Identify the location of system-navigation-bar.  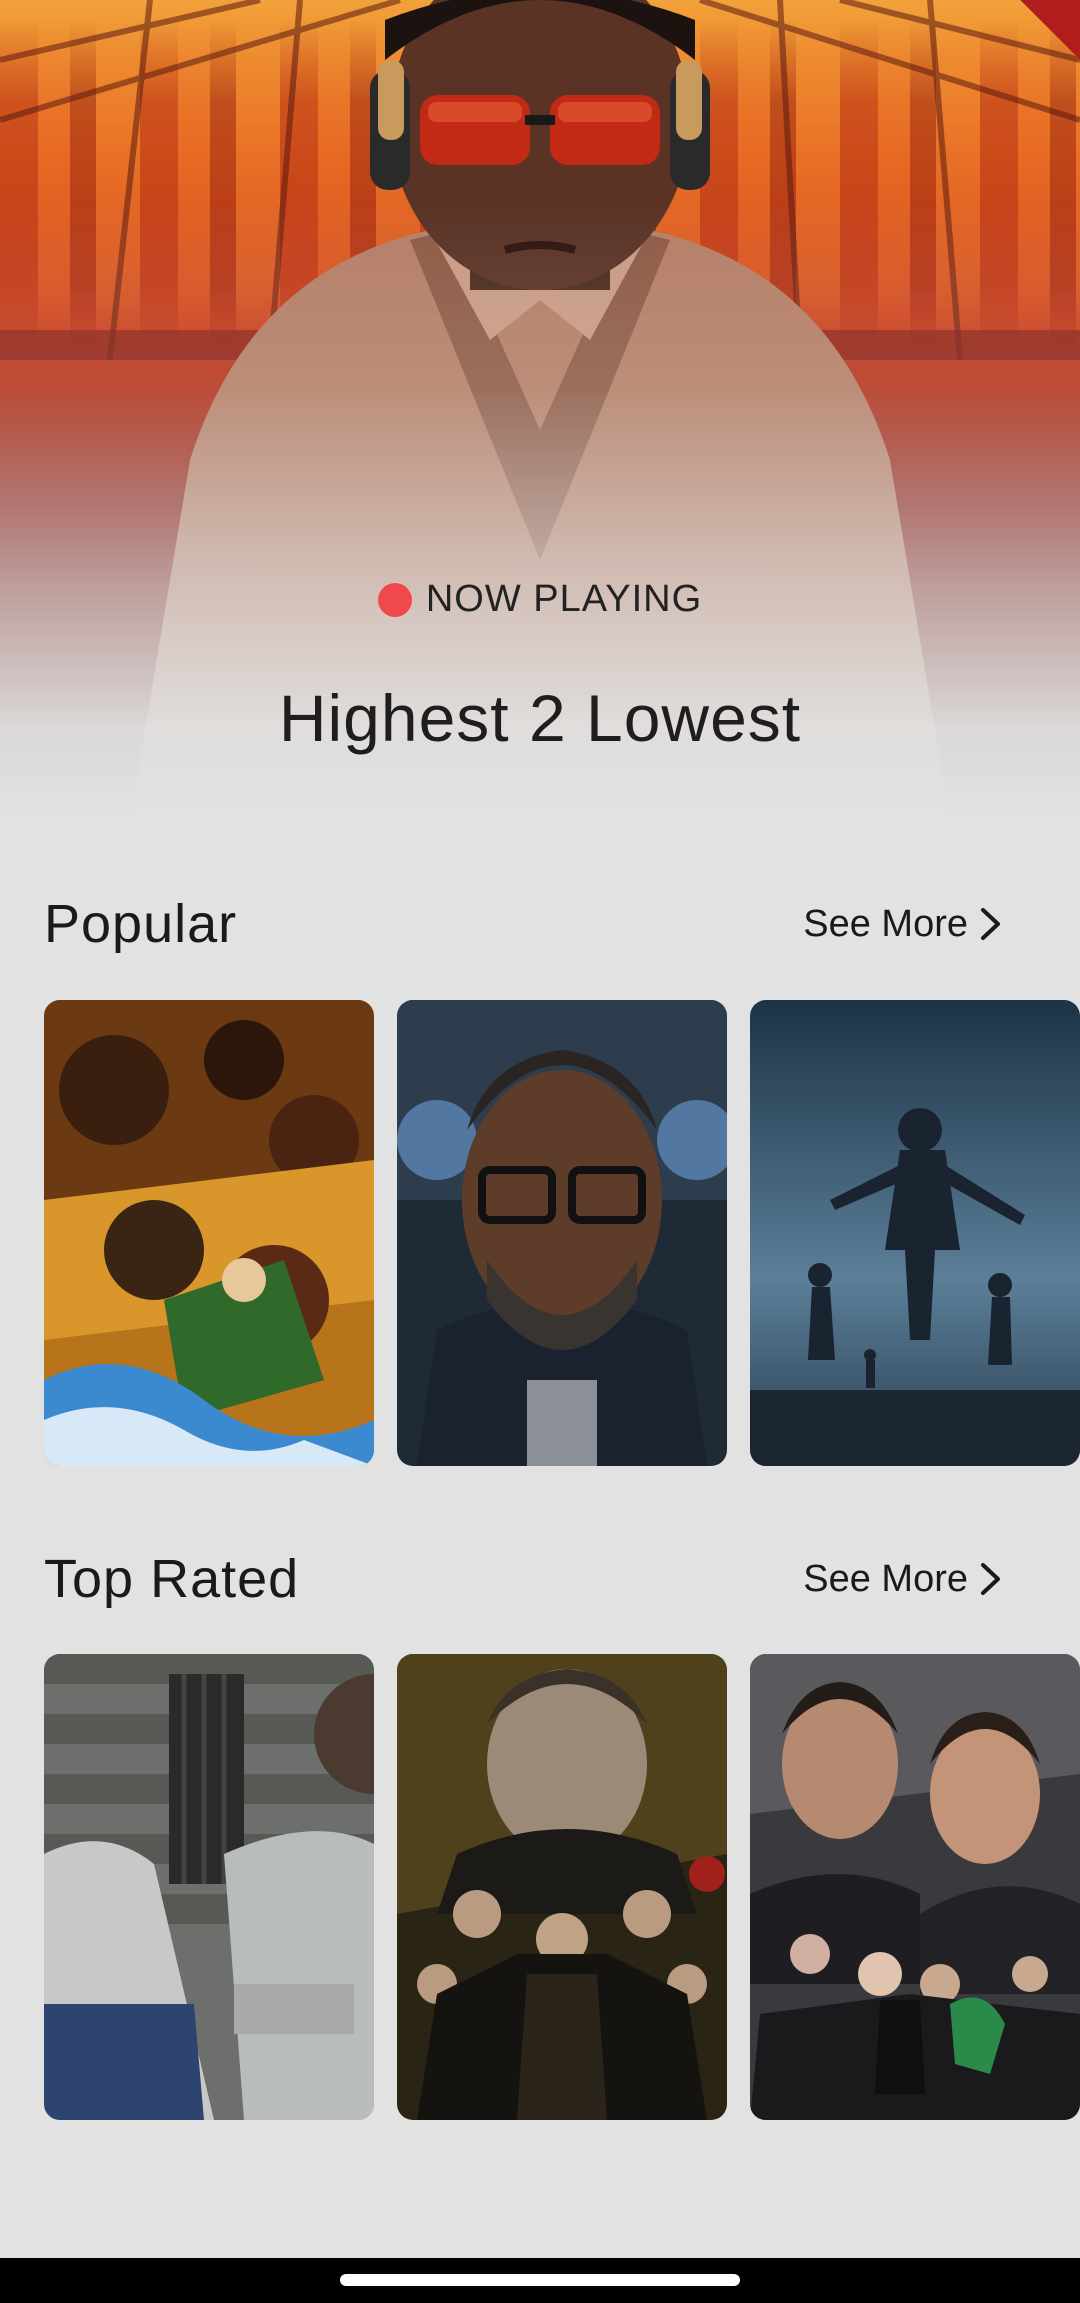
(540, 2280).